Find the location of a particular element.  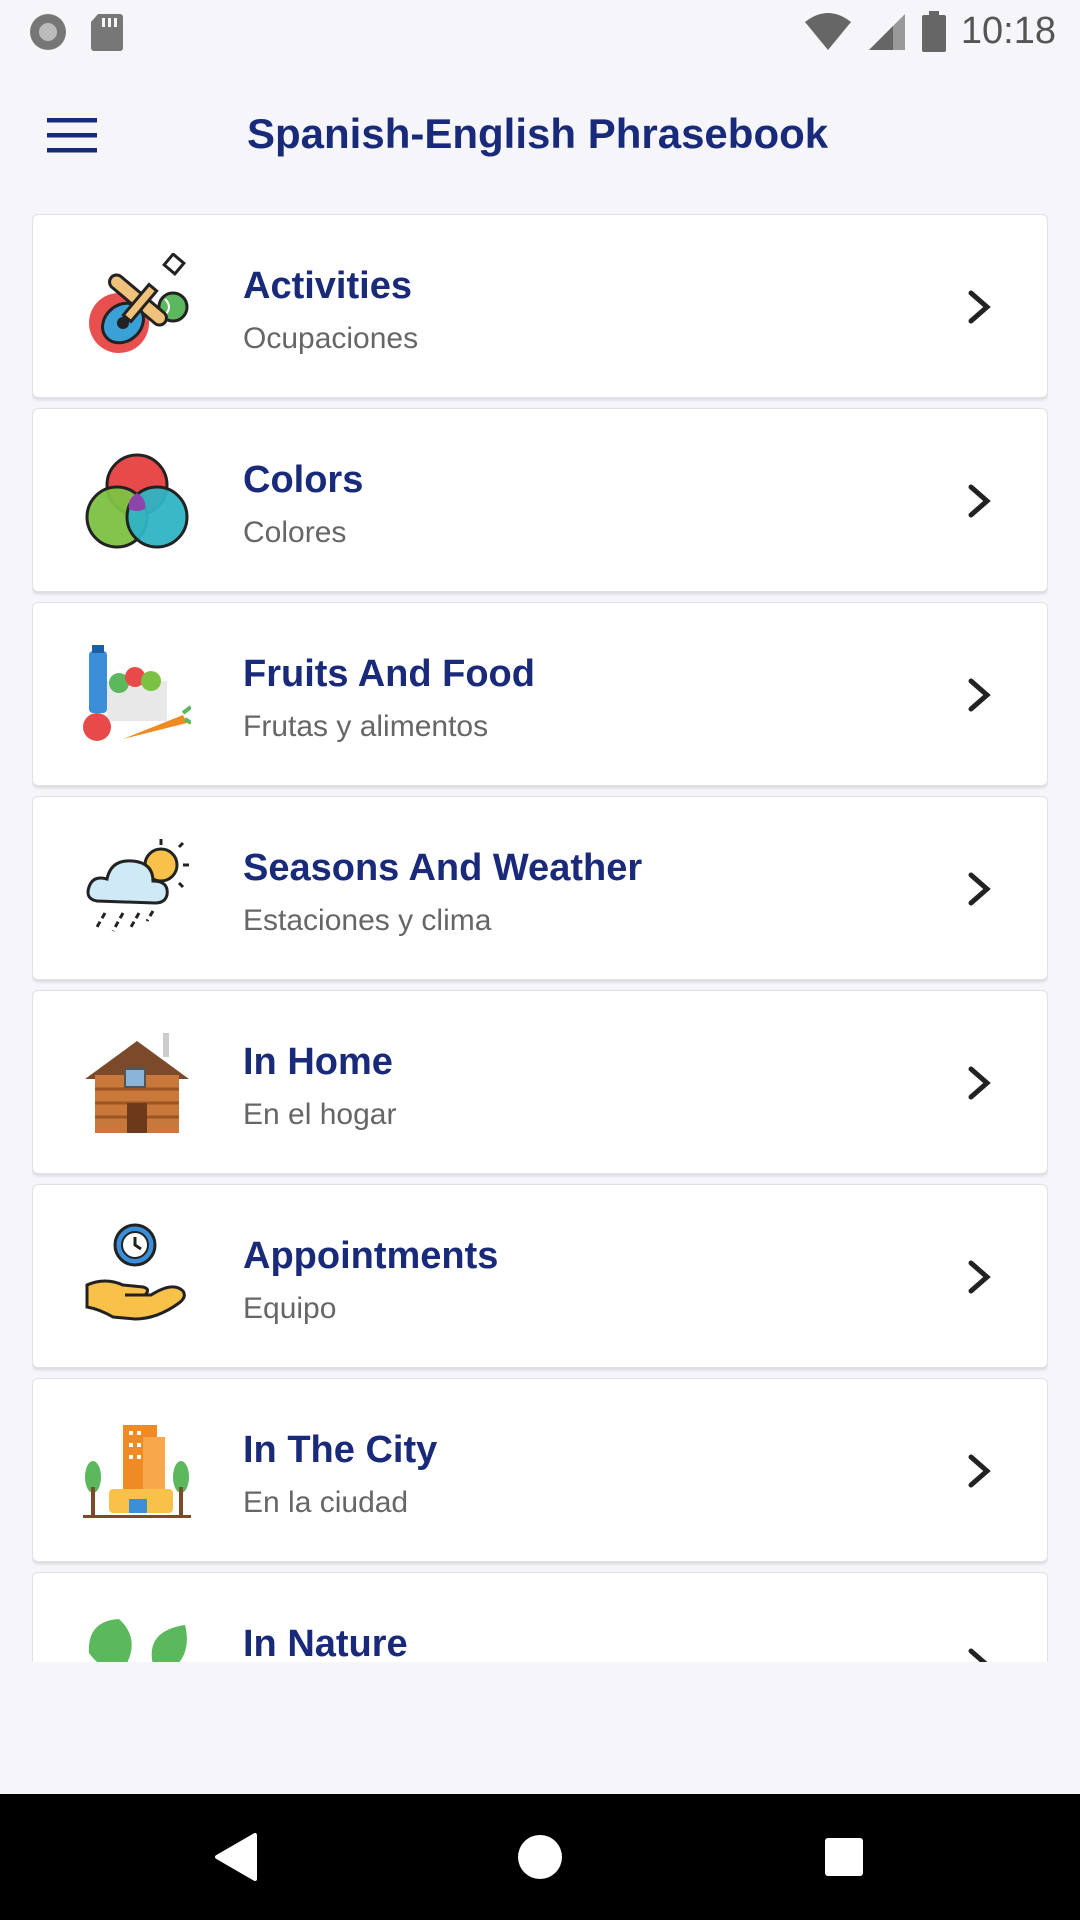

category-card-in-nature: In Nature is located at coordinates (540, 1617).